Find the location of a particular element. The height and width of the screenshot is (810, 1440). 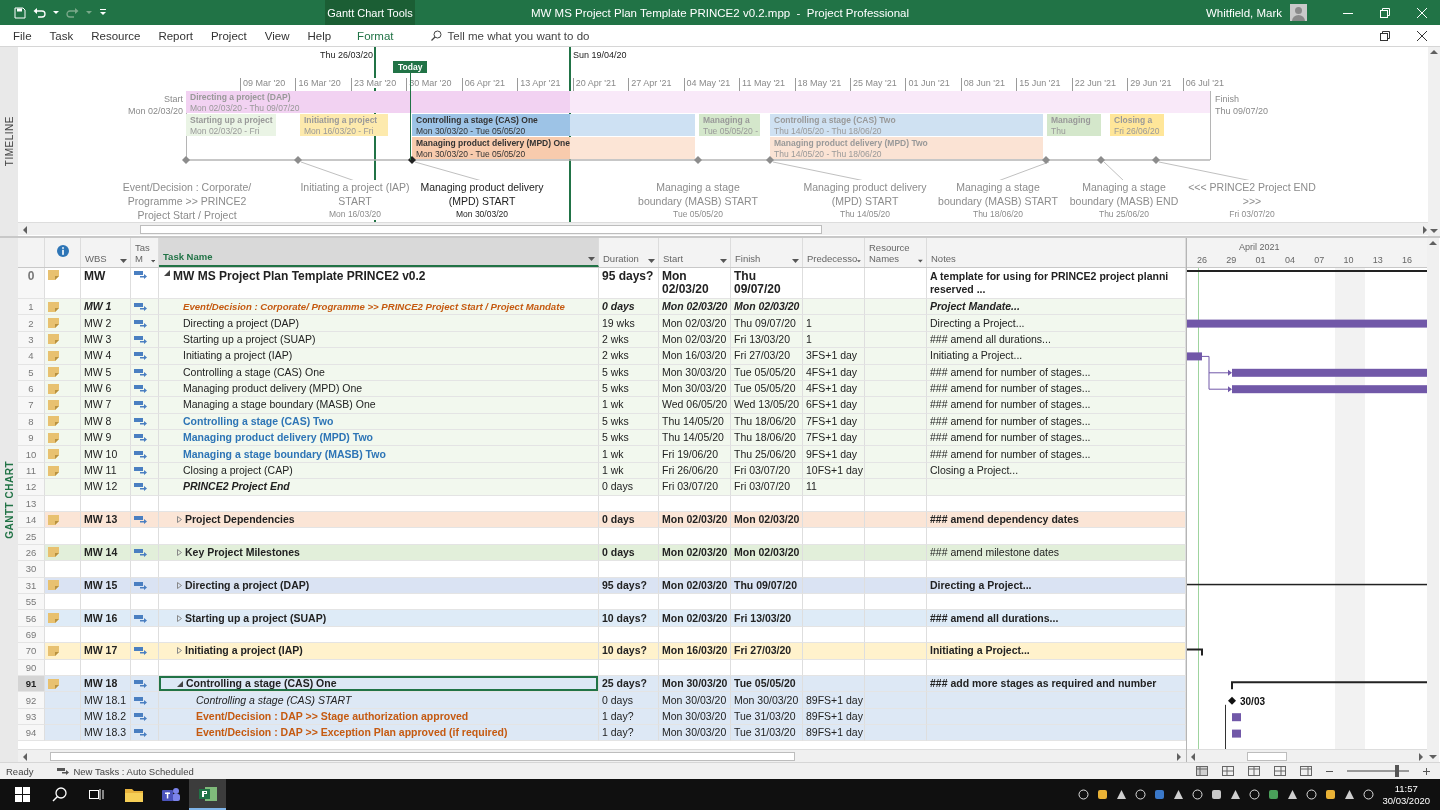

column-header: Start is located at coordinates (695, 252).